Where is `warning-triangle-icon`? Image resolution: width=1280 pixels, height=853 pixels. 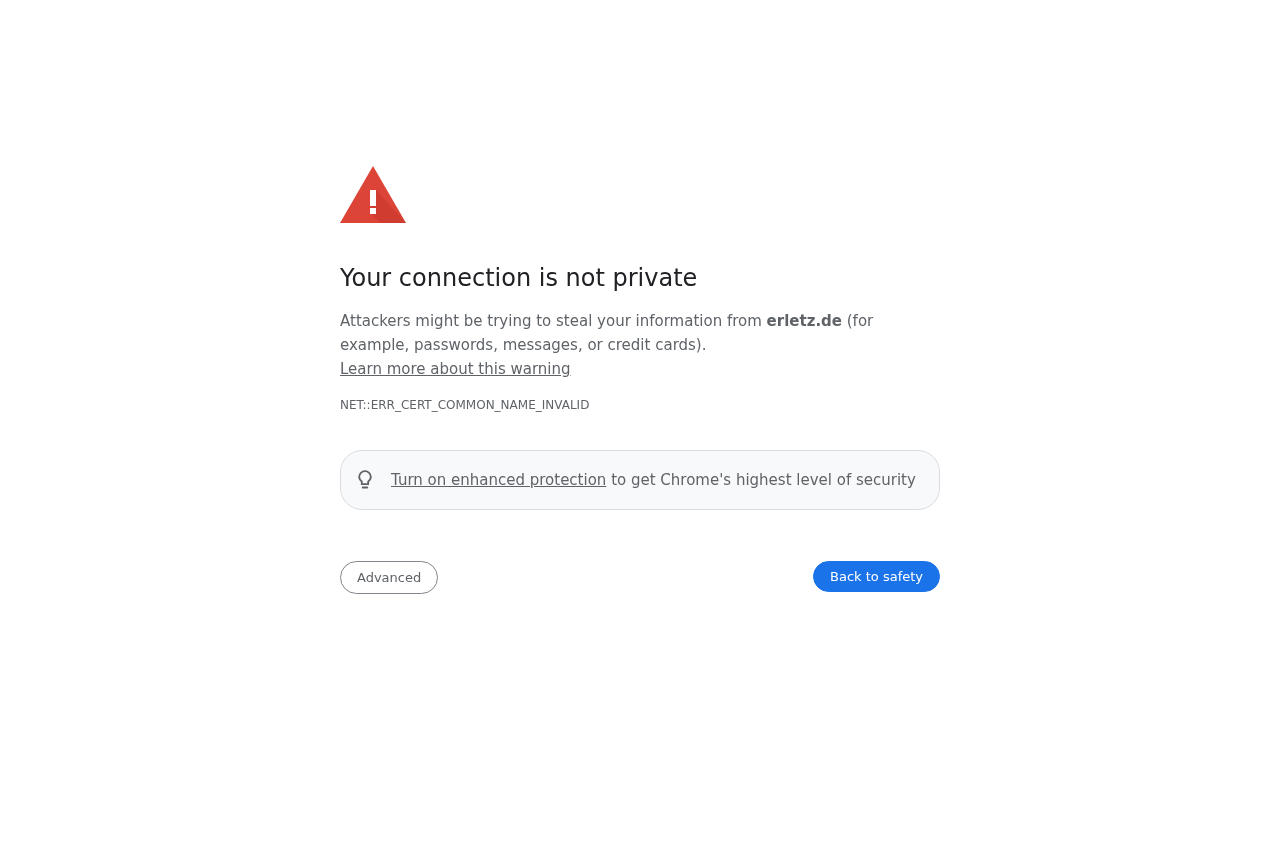 warning-triangle-icon is located at coordinates (373, 194).